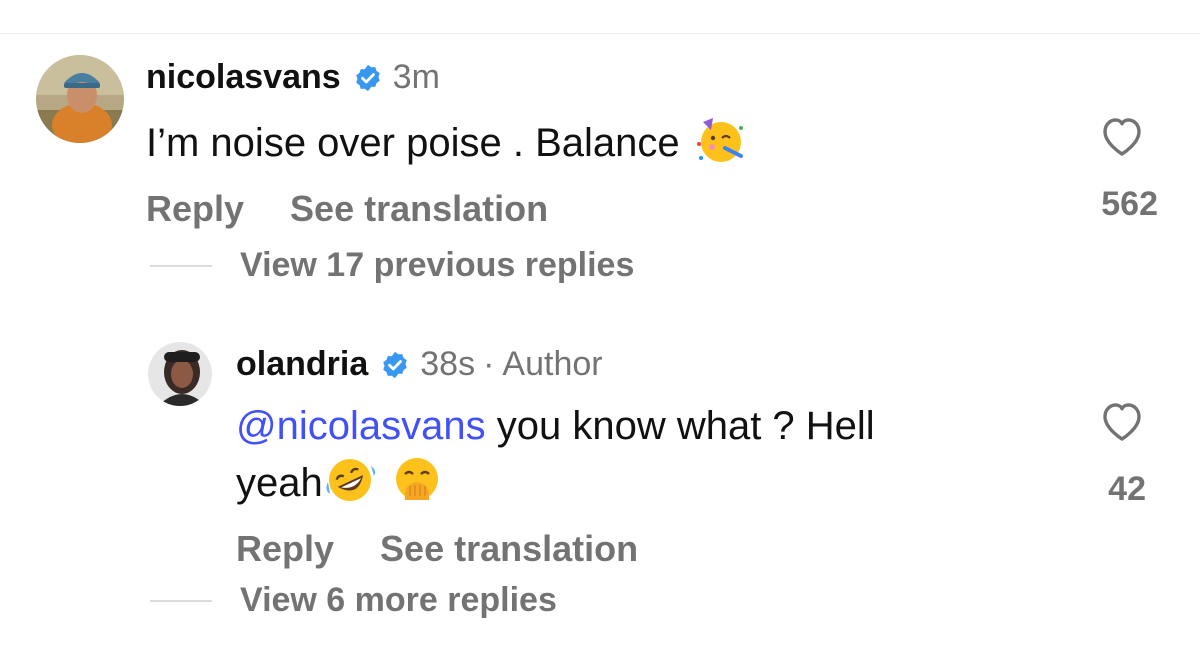  Describe the element at coordinates (398, 600) in the screenshot. I see `view-more-replies-button: View 6 more replies` at that location.